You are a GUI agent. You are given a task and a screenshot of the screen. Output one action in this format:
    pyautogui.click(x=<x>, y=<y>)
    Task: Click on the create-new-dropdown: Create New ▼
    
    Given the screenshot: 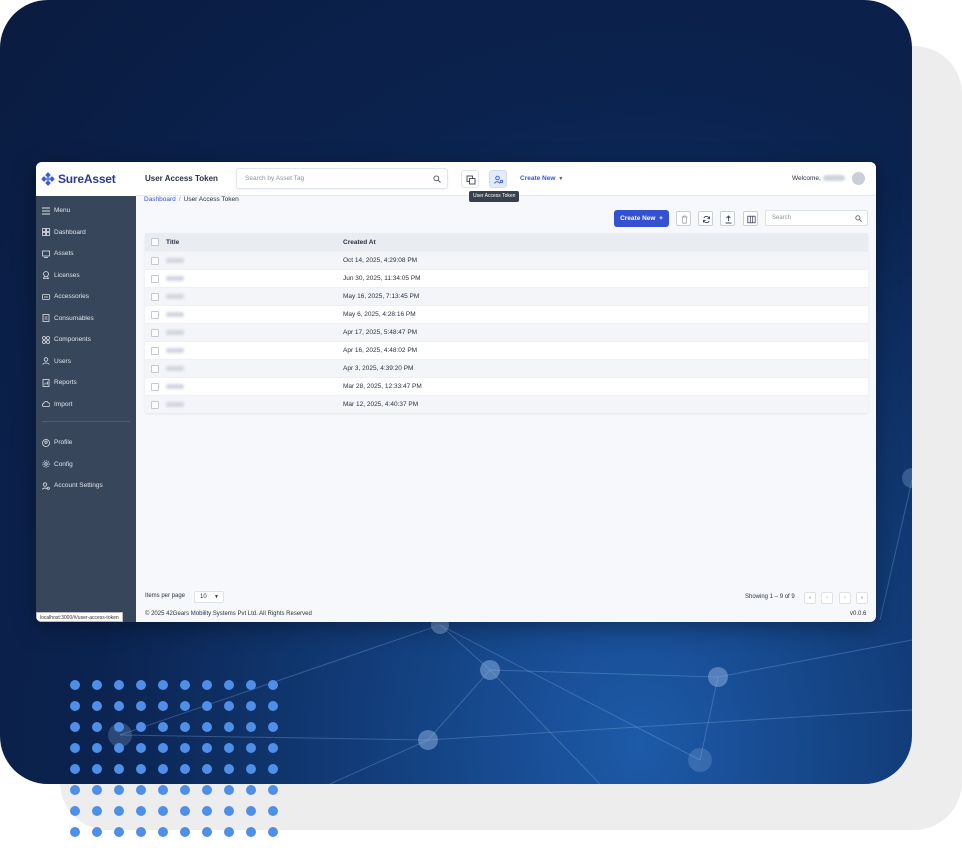 What is the action you would take?
    pyautogui.click(x=541, y=178)
    